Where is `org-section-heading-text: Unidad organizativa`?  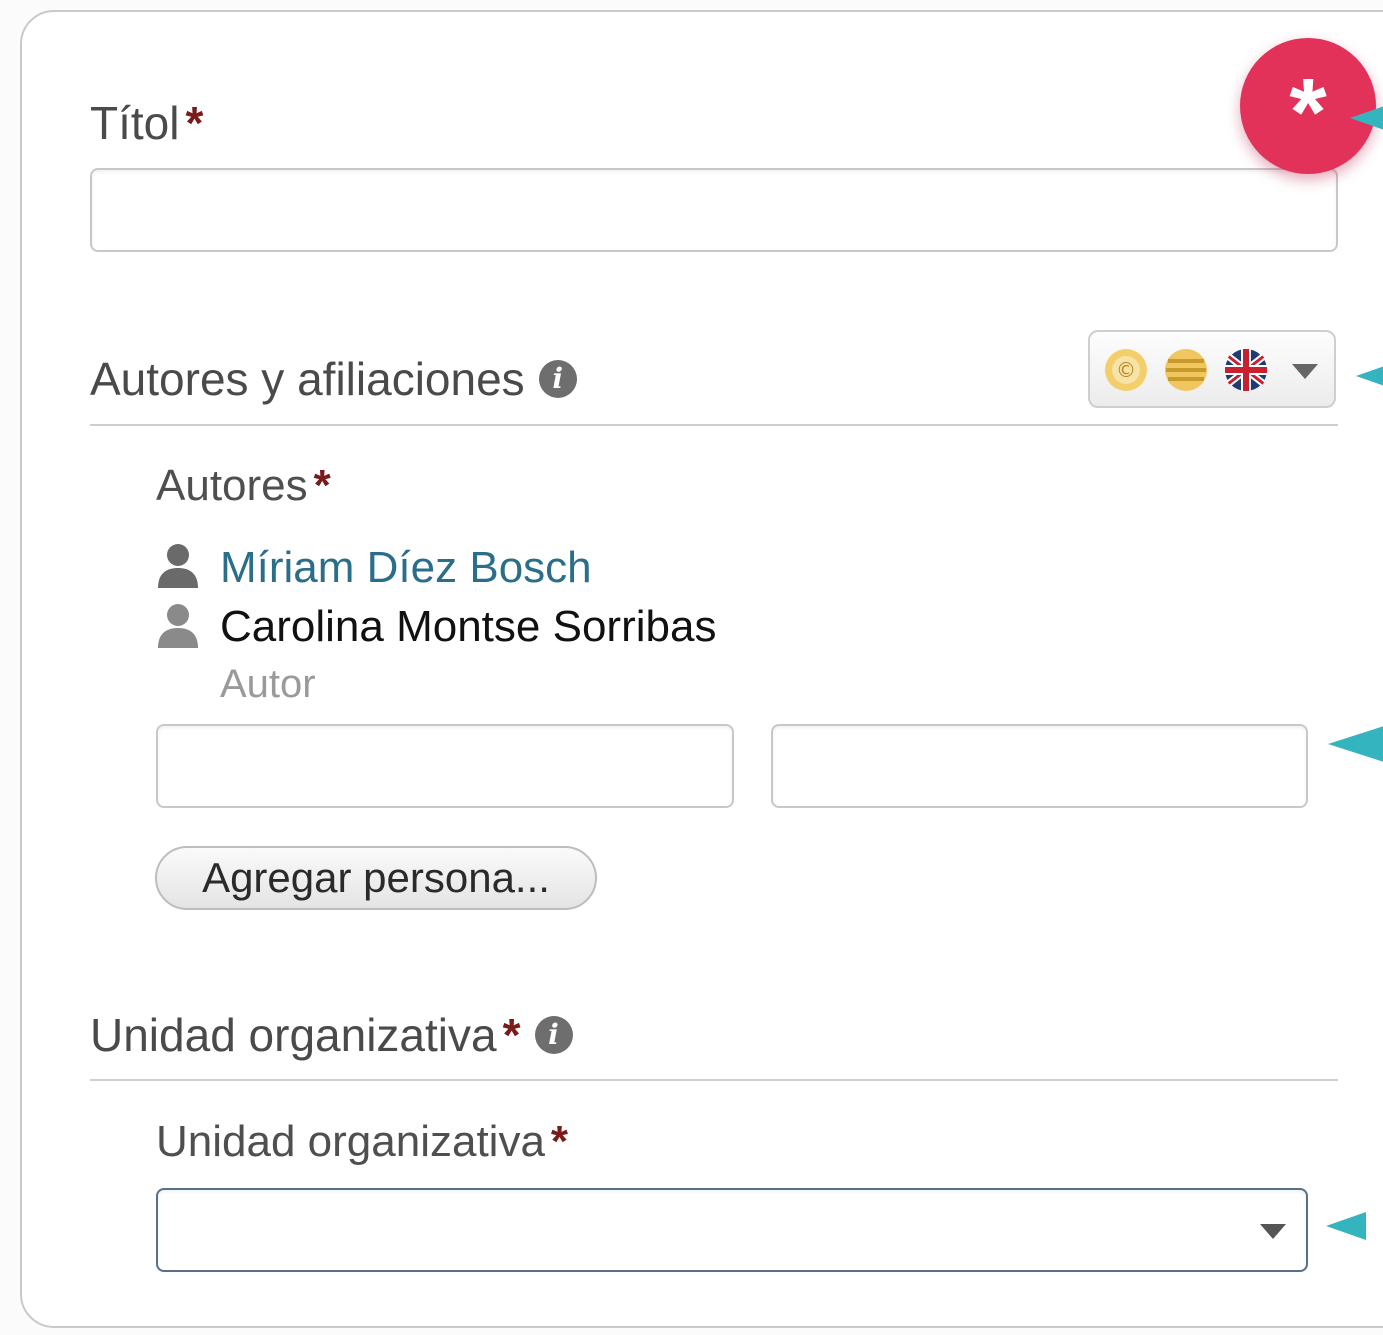
org-section-heading-text: Unidad organizativa is located at coordinates (293, 1035).